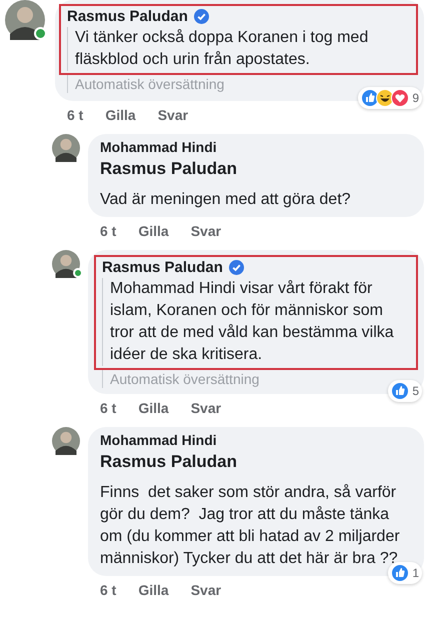 The image size is (429, 640). I want to click on comment-text: Vi tänker också doppa Koranen i tog med fläskblod och urin från apostates., so click(238, 49).